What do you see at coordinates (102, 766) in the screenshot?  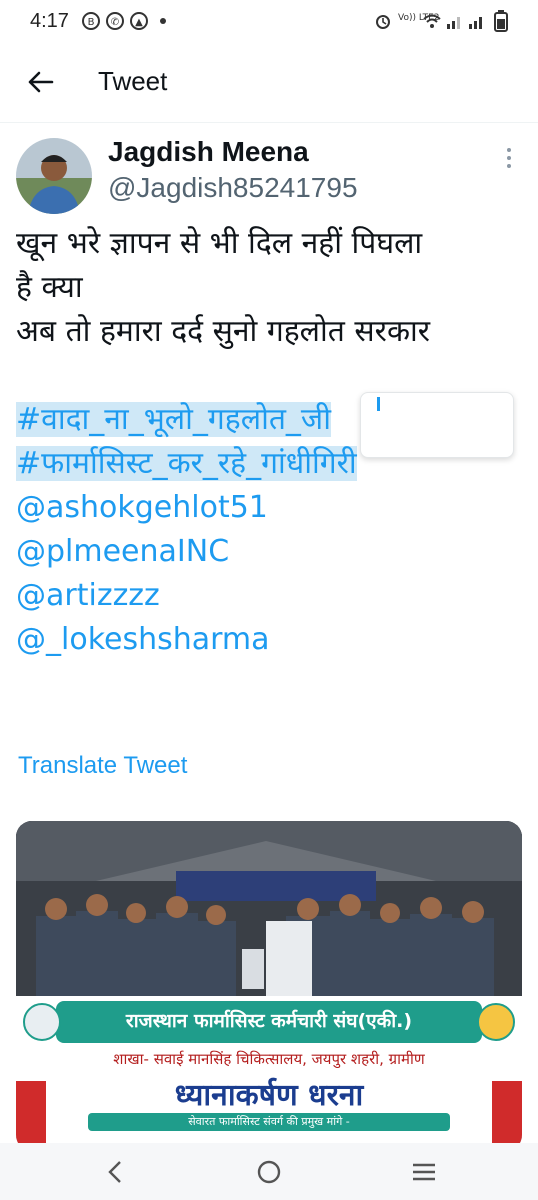 I see `translate-tweet-link: Translate Tweet` at bounding box center [102, 766].